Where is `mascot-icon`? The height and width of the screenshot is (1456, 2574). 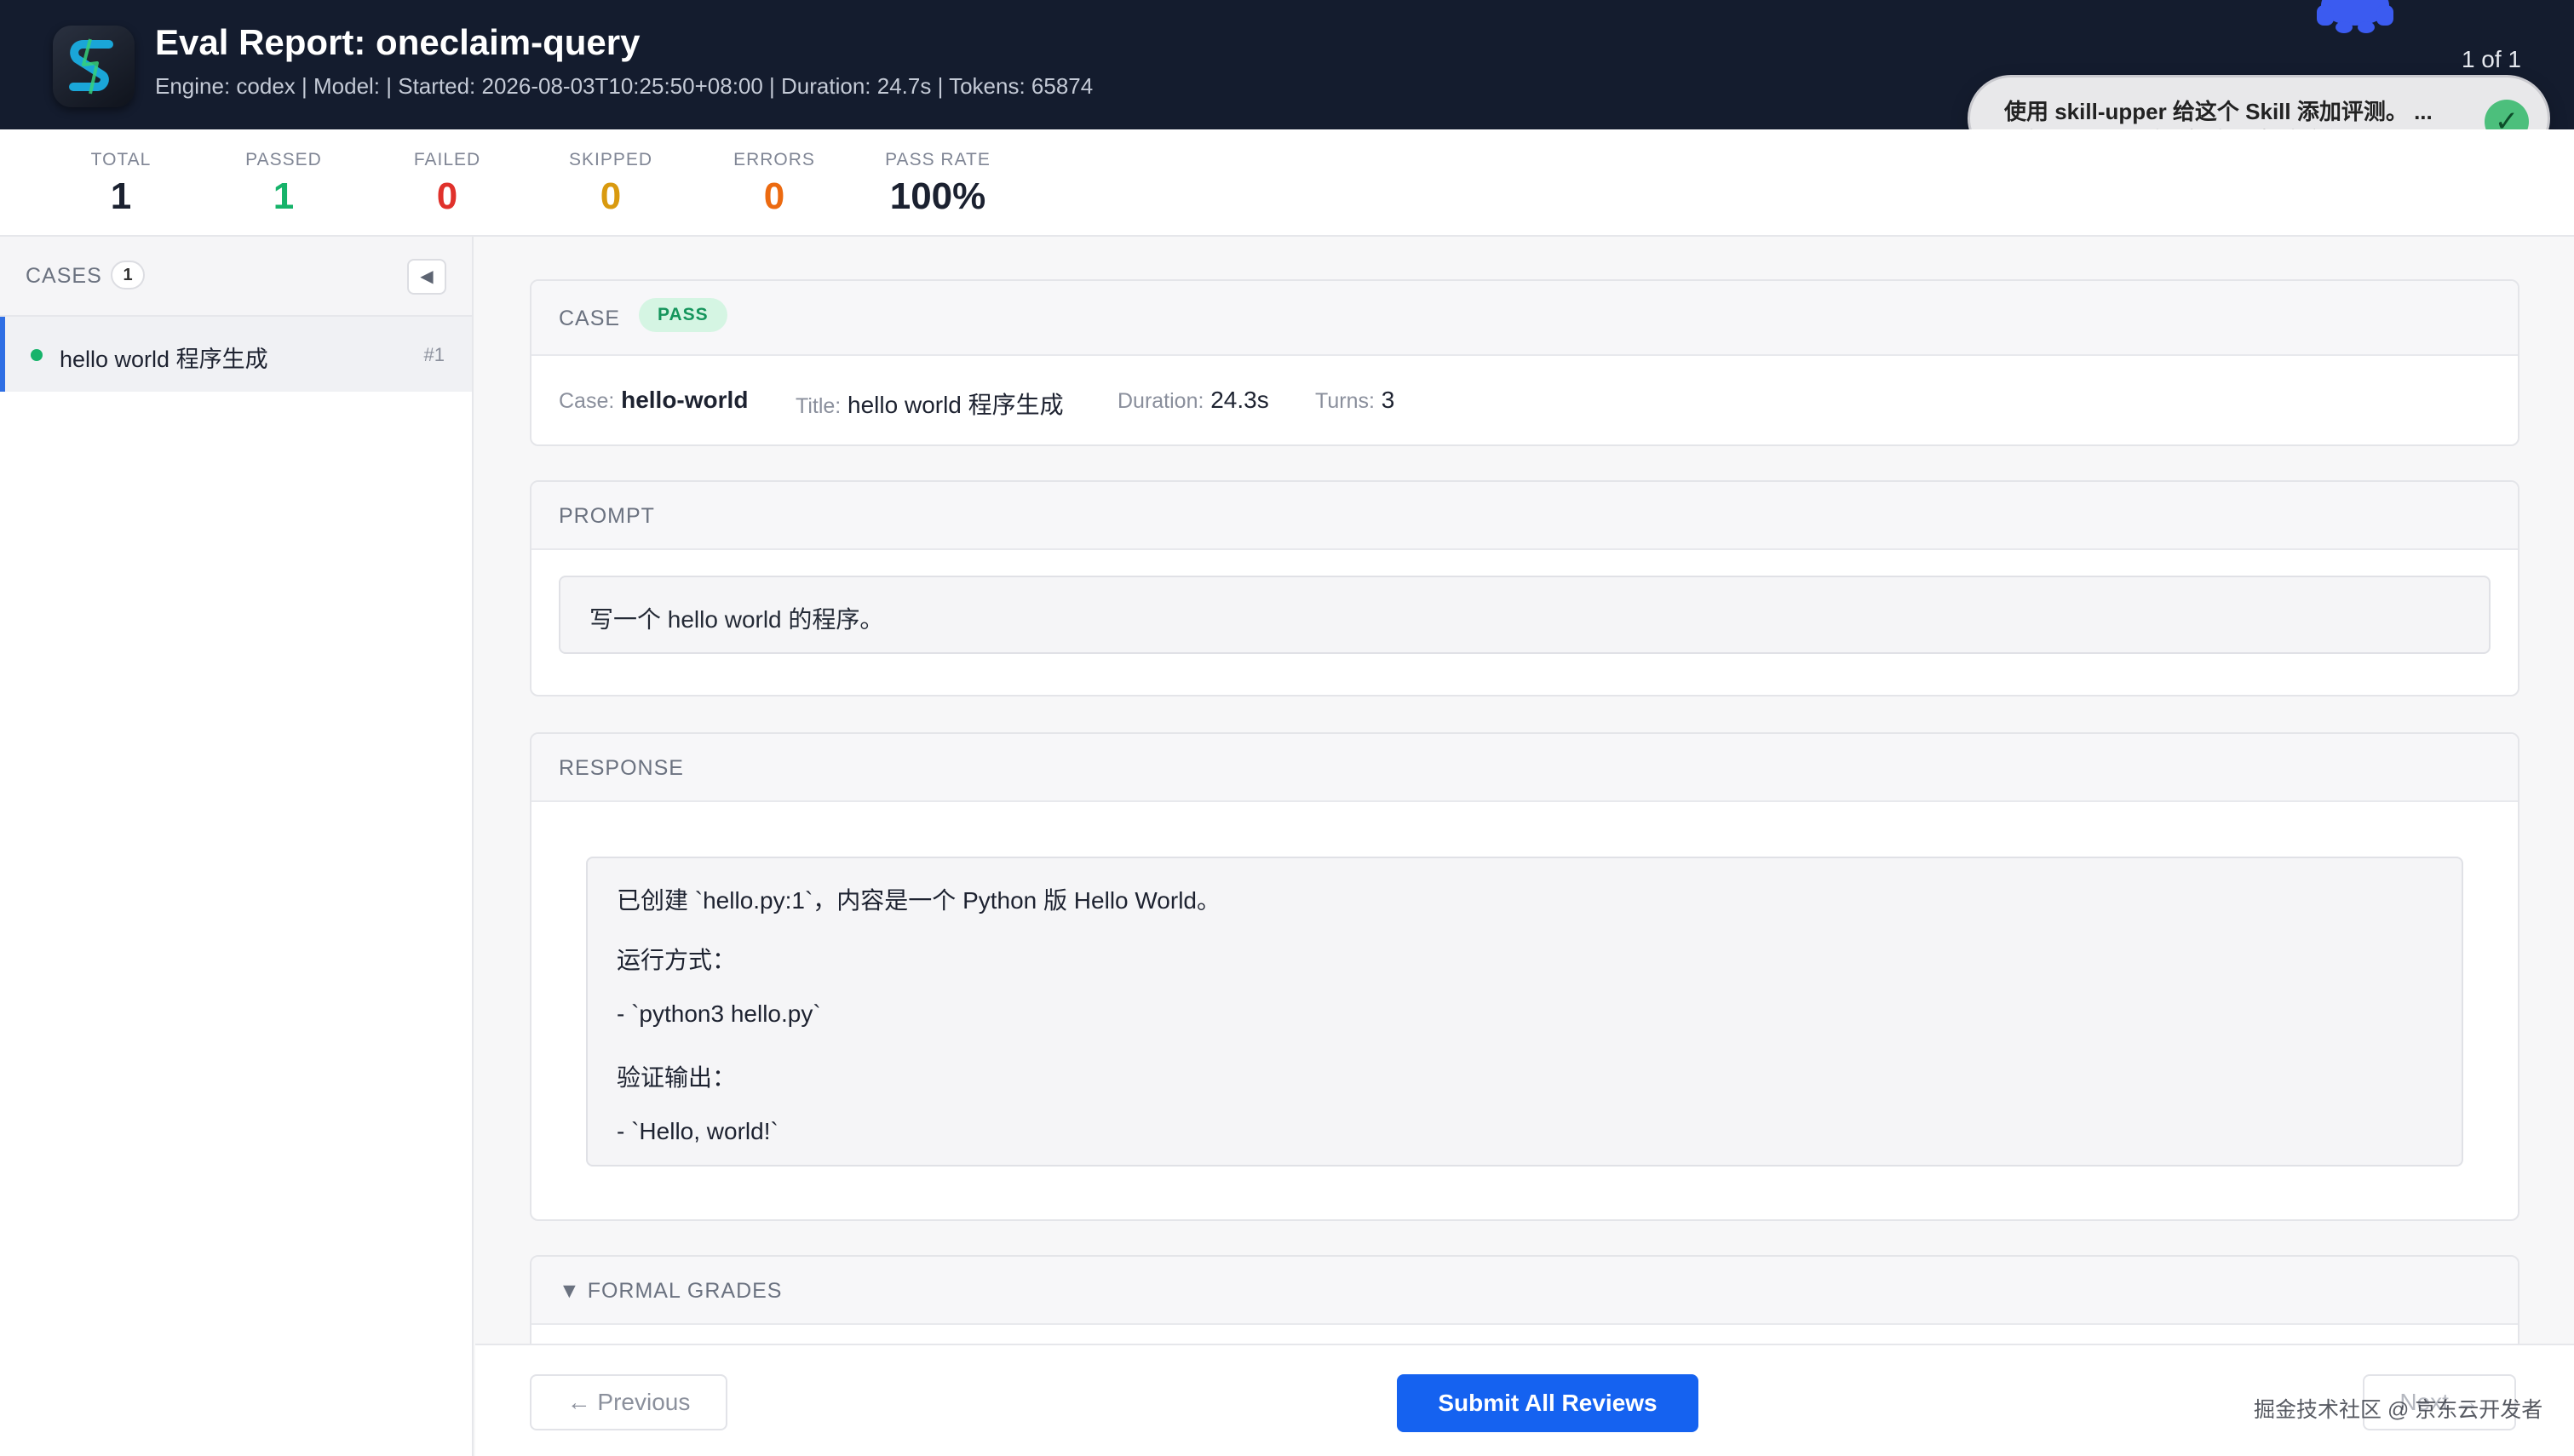 mascot-icon is located at coordinates (2355, 16).